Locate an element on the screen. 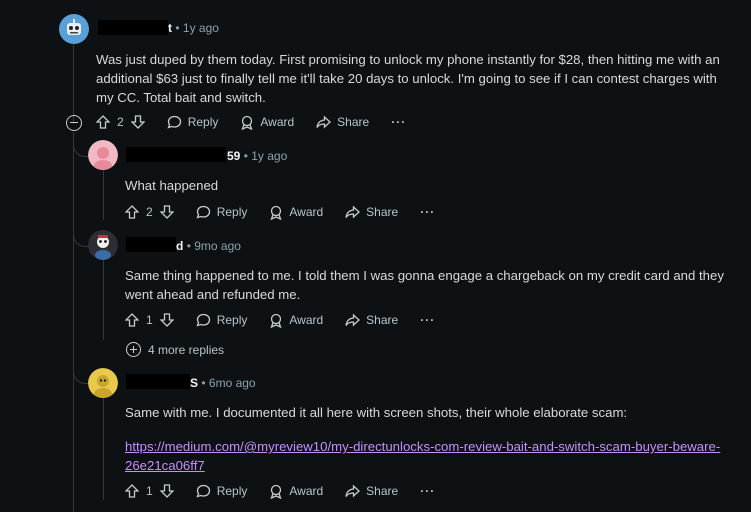 The image size is (751, 512). comment-body: What happened is located at coordinates (172, 185).